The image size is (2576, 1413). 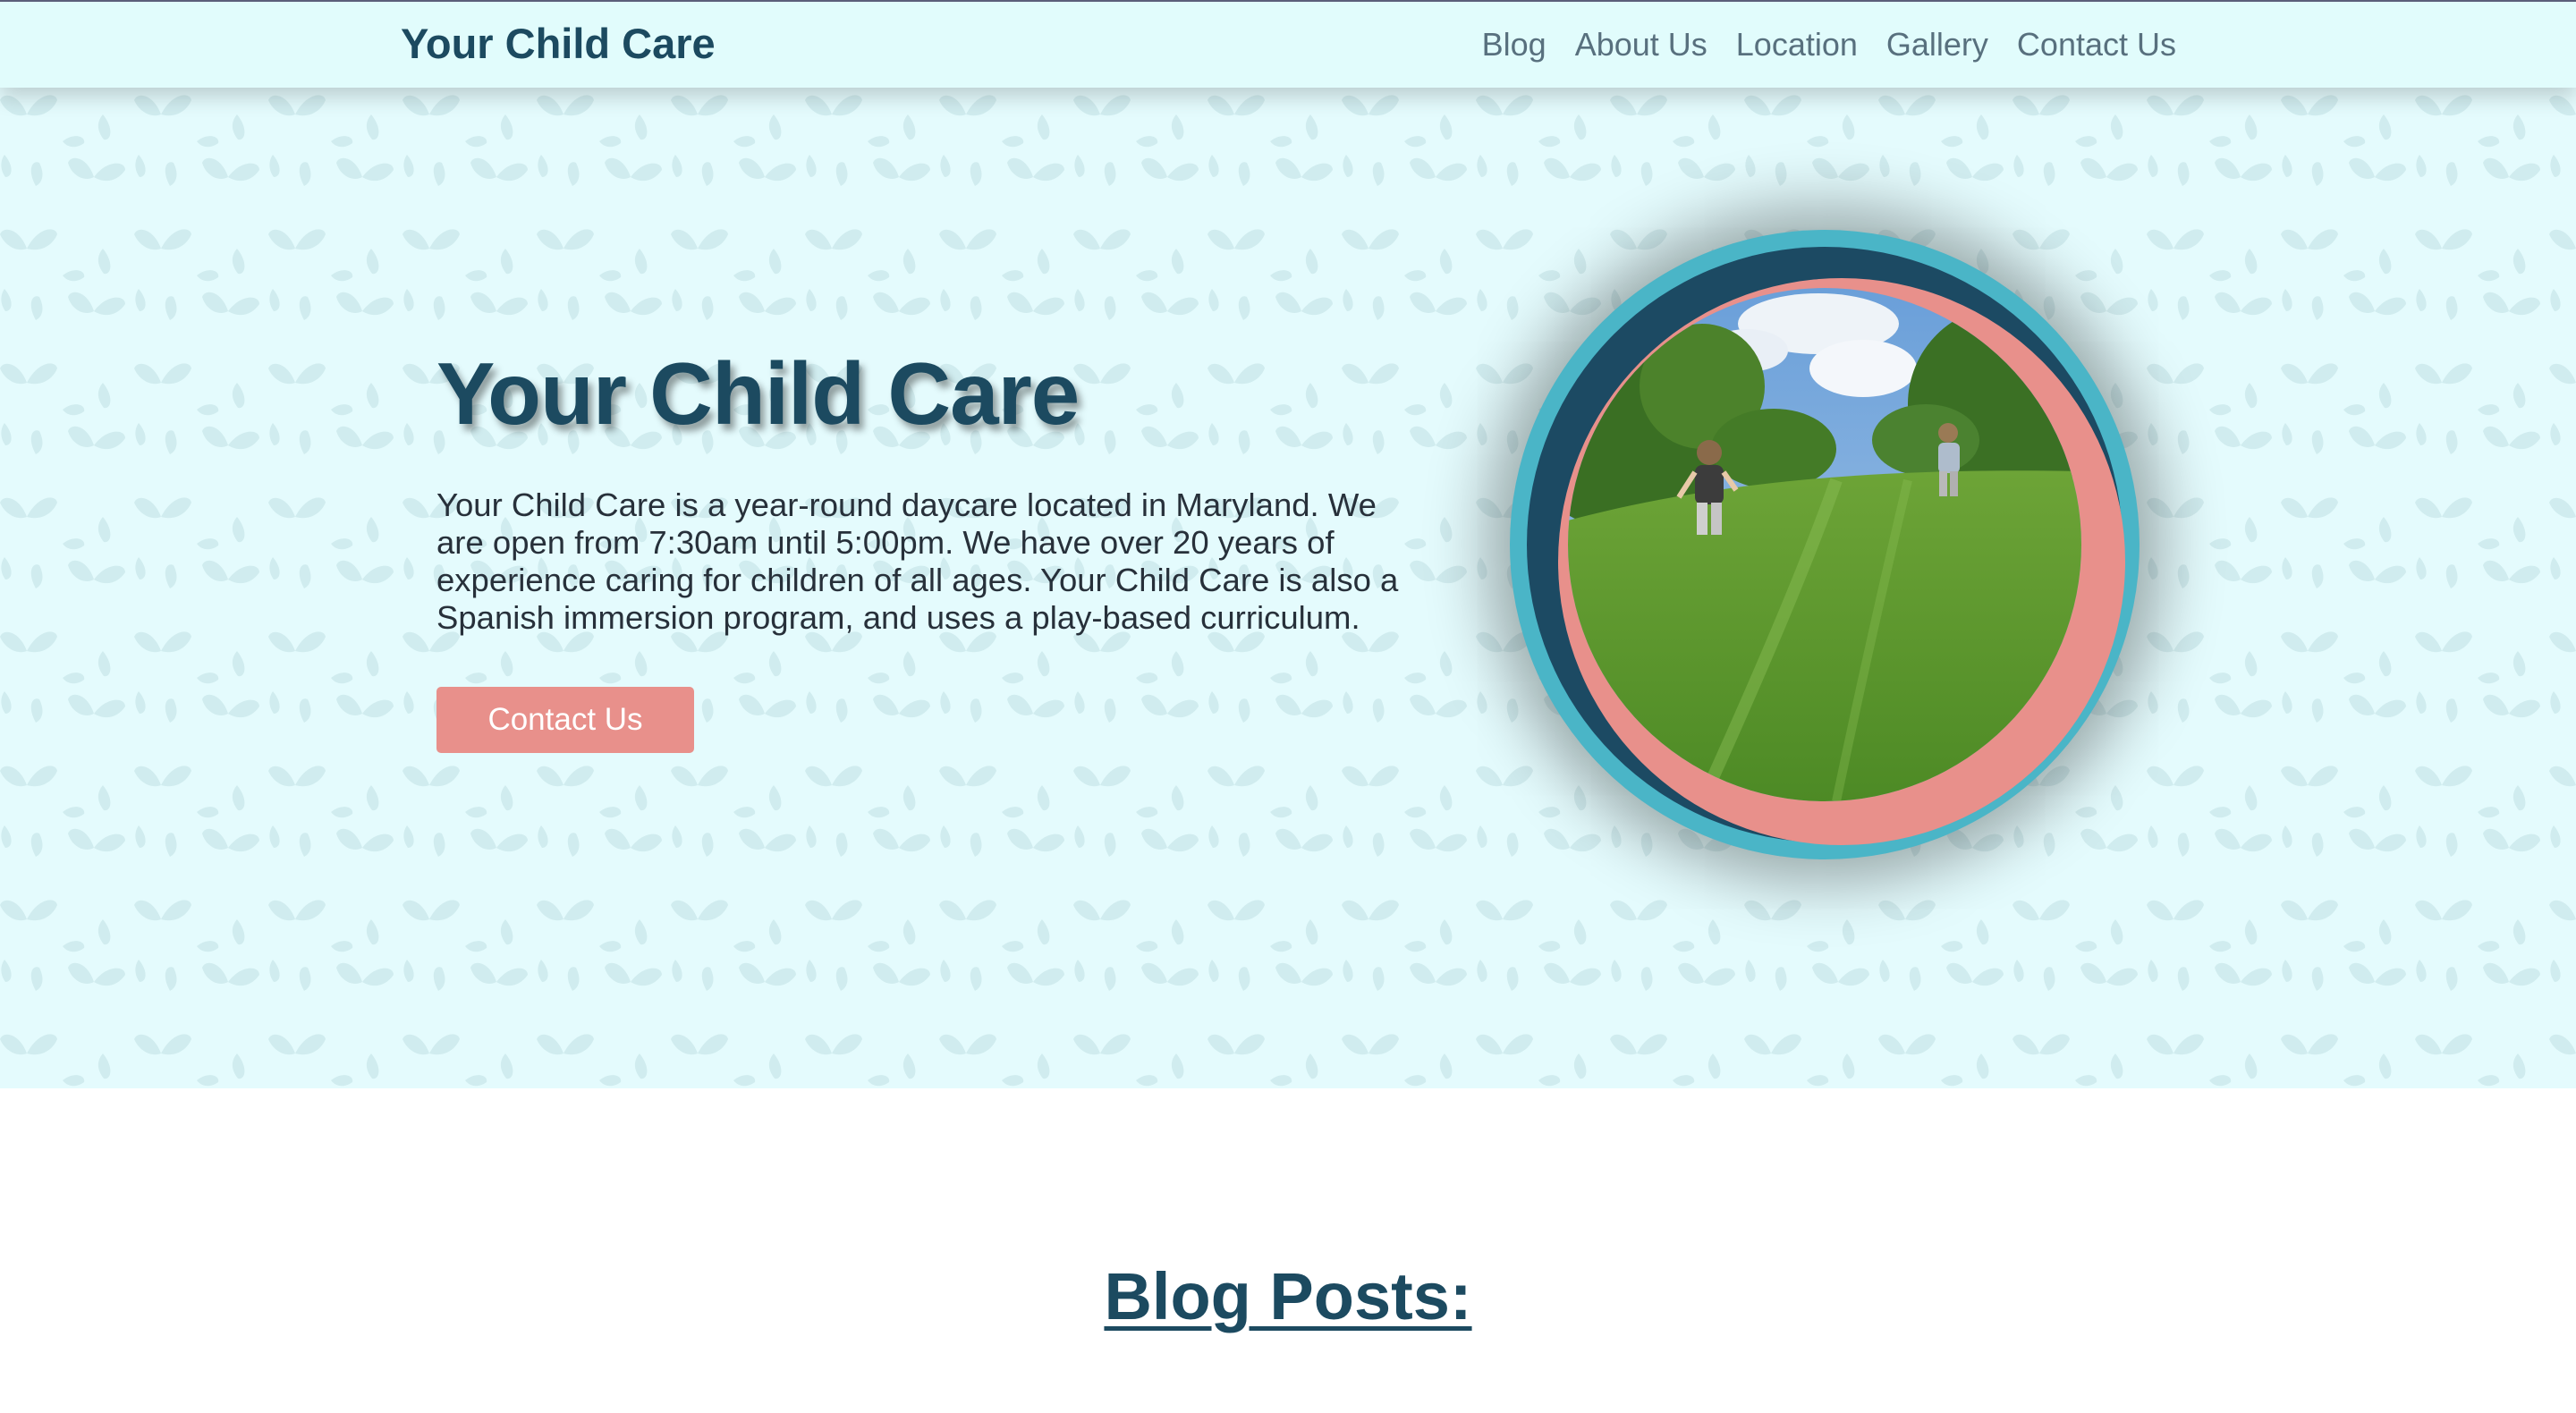 What do you see at coordinates (2096, 44) in the screenshot?
I see `nav-link-contact-us: Contact Us` at bounding box center [2096, 44].